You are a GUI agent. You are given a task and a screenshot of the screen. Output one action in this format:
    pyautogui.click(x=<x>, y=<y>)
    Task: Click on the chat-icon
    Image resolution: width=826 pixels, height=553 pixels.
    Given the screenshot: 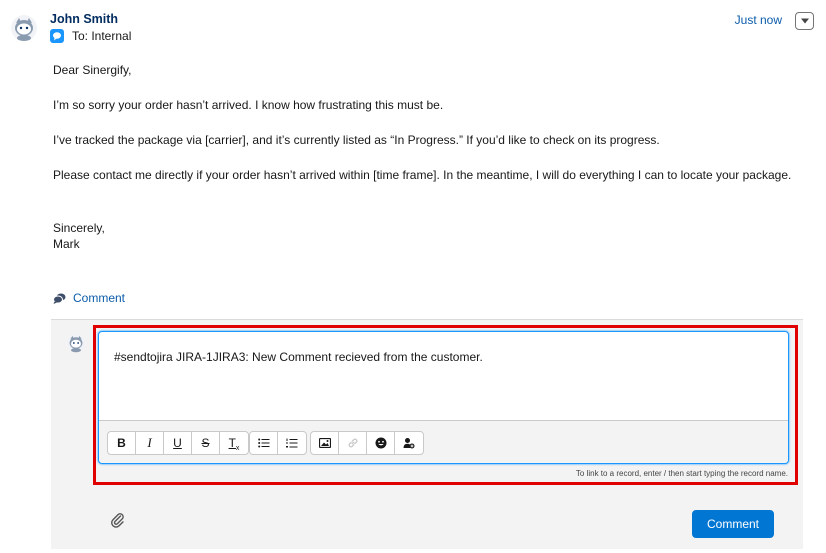 What is the action you would take?
    pyautogui.click(x=57, y=36)
    